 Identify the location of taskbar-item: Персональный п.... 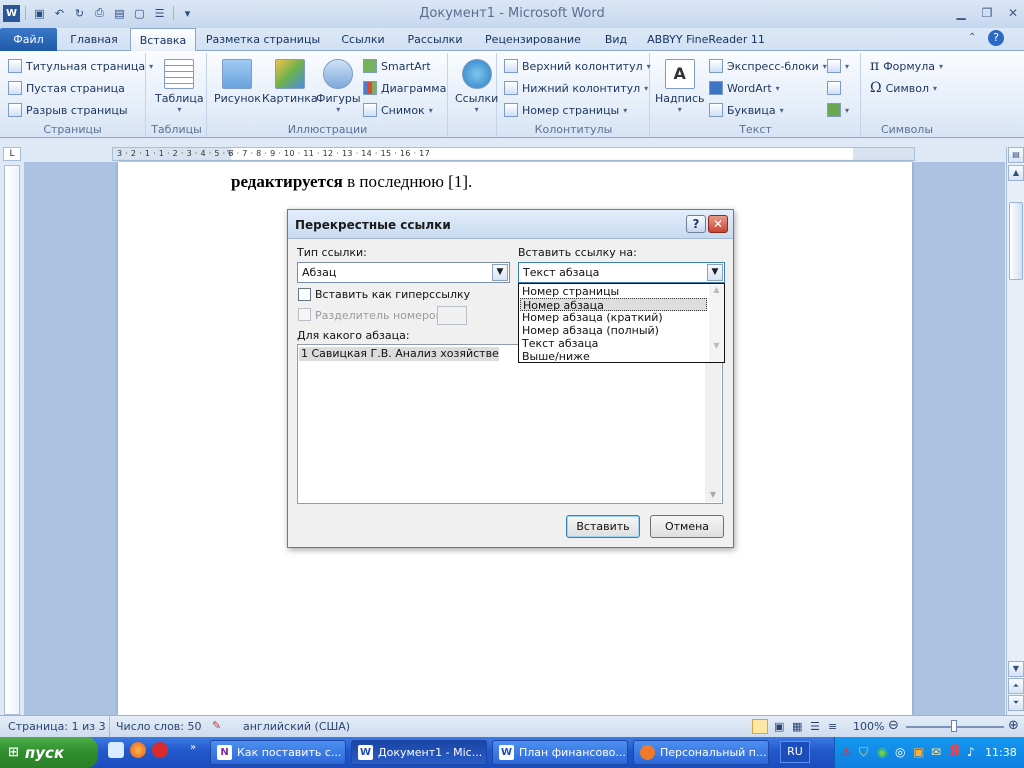
(701, 752).